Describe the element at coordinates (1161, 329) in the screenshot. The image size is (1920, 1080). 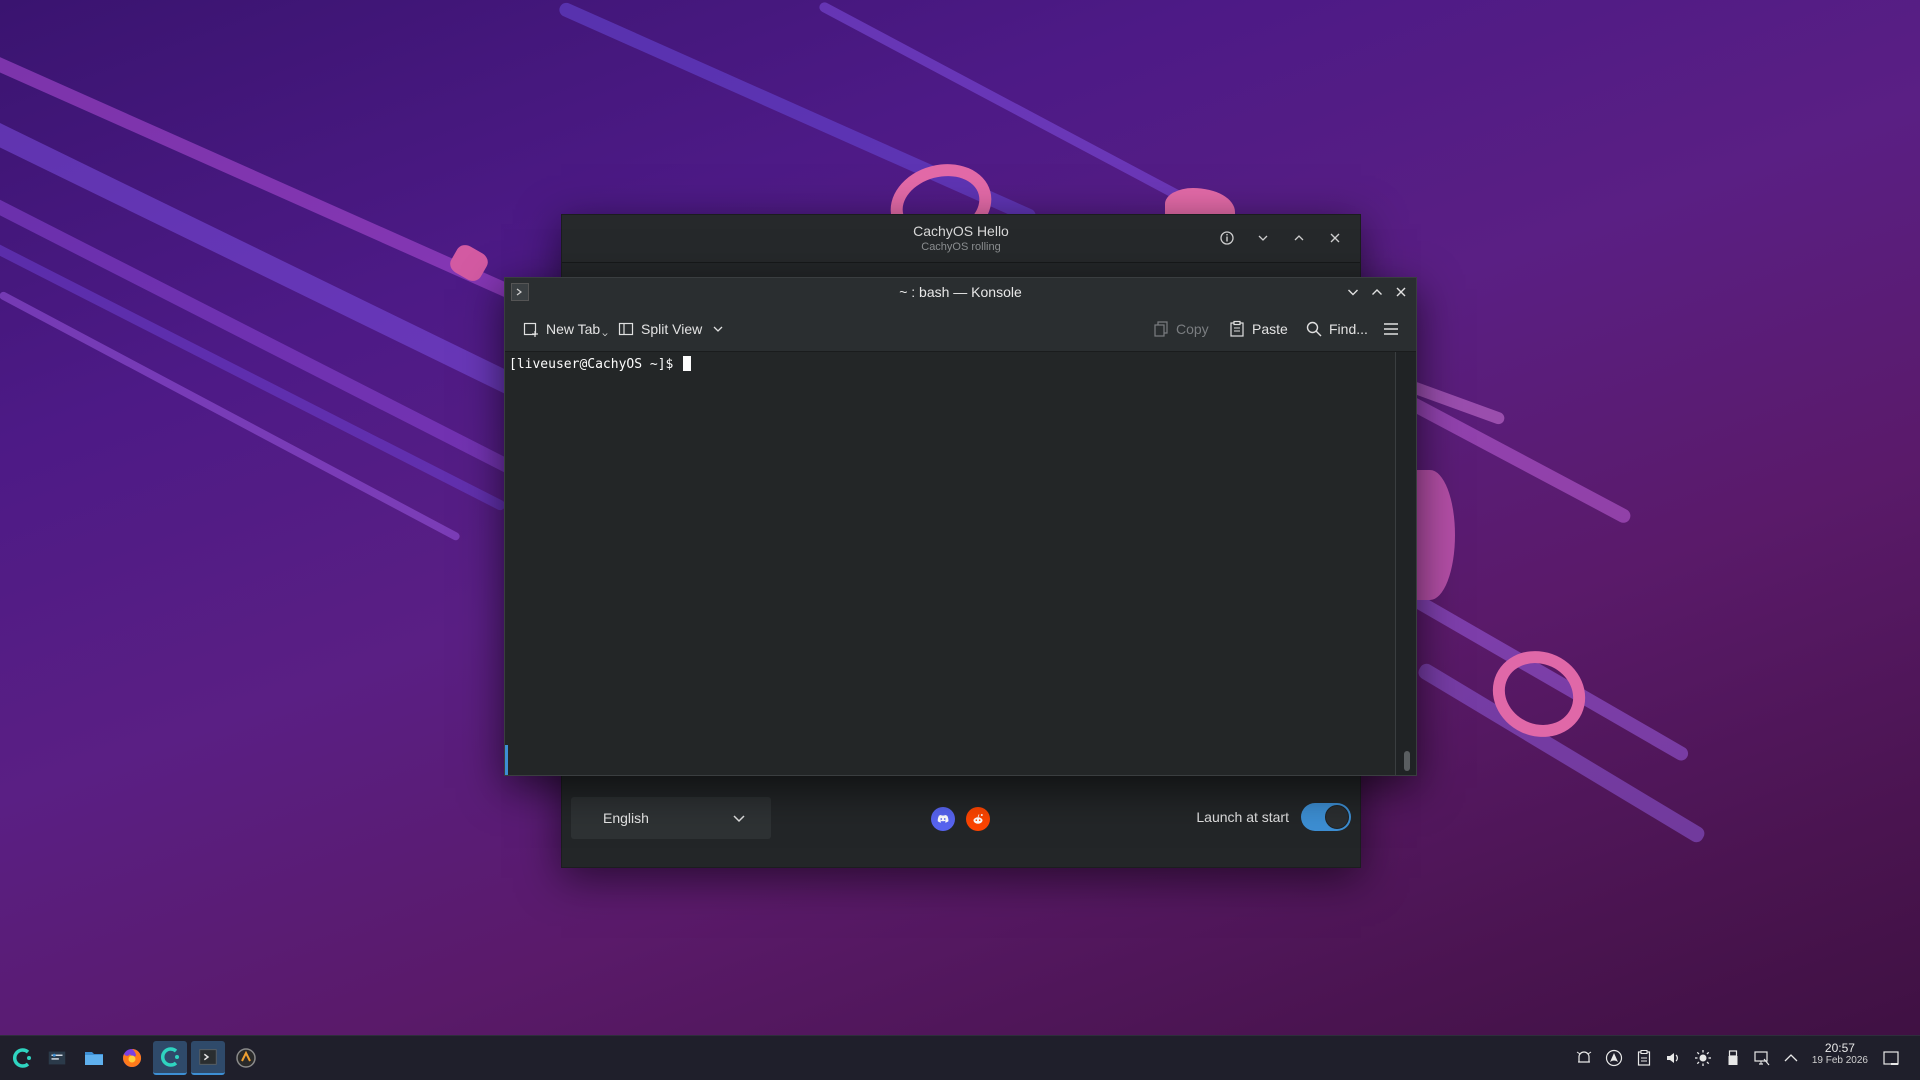
I see `copy-icon` at that location.